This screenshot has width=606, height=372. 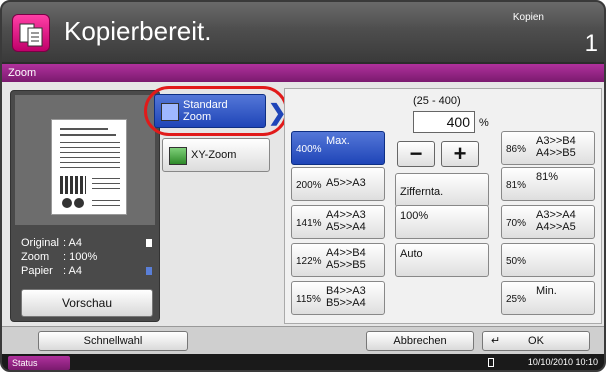 I want to click on zoom-unit: %, so click(x=484, y=123).